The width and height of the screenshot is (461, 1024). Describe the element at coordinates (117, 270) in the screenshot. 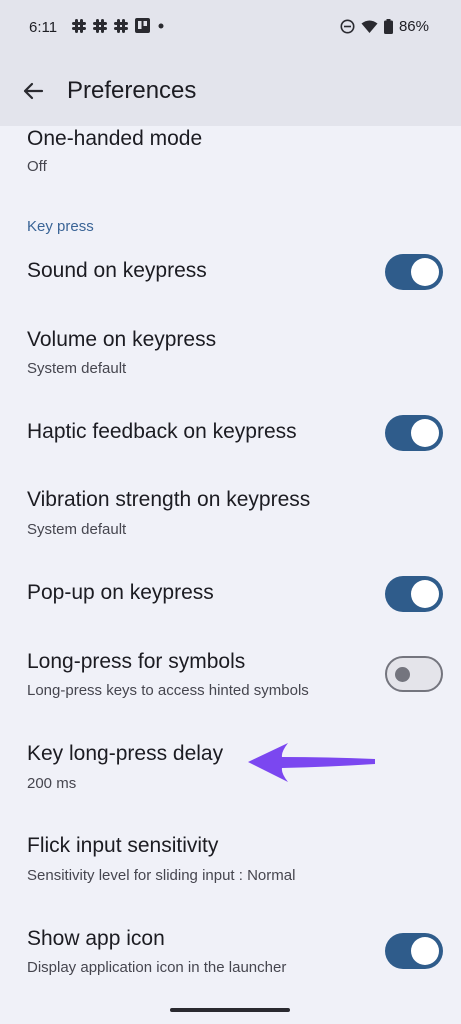

I see `pref-title: Sound on keypress` at that location.